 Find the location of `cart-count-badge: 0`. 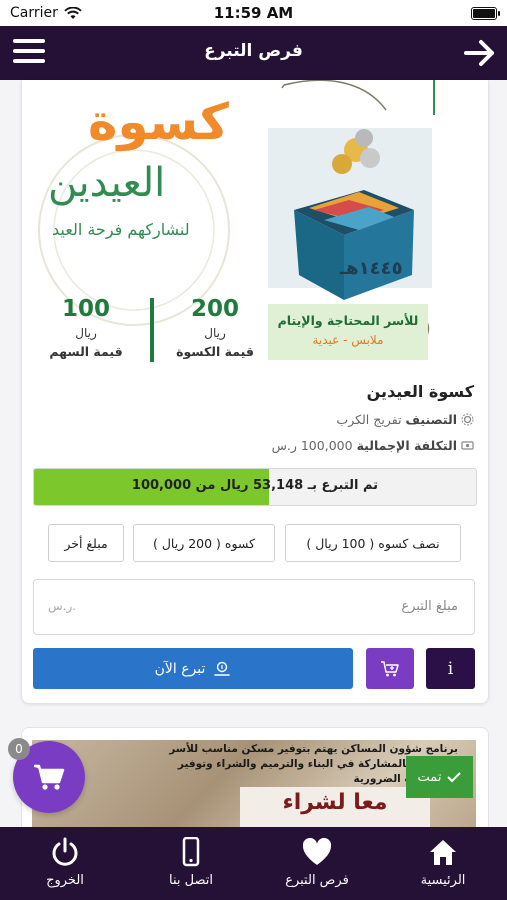

cart-count-badge: 0 is located at coordinates (19, 749).